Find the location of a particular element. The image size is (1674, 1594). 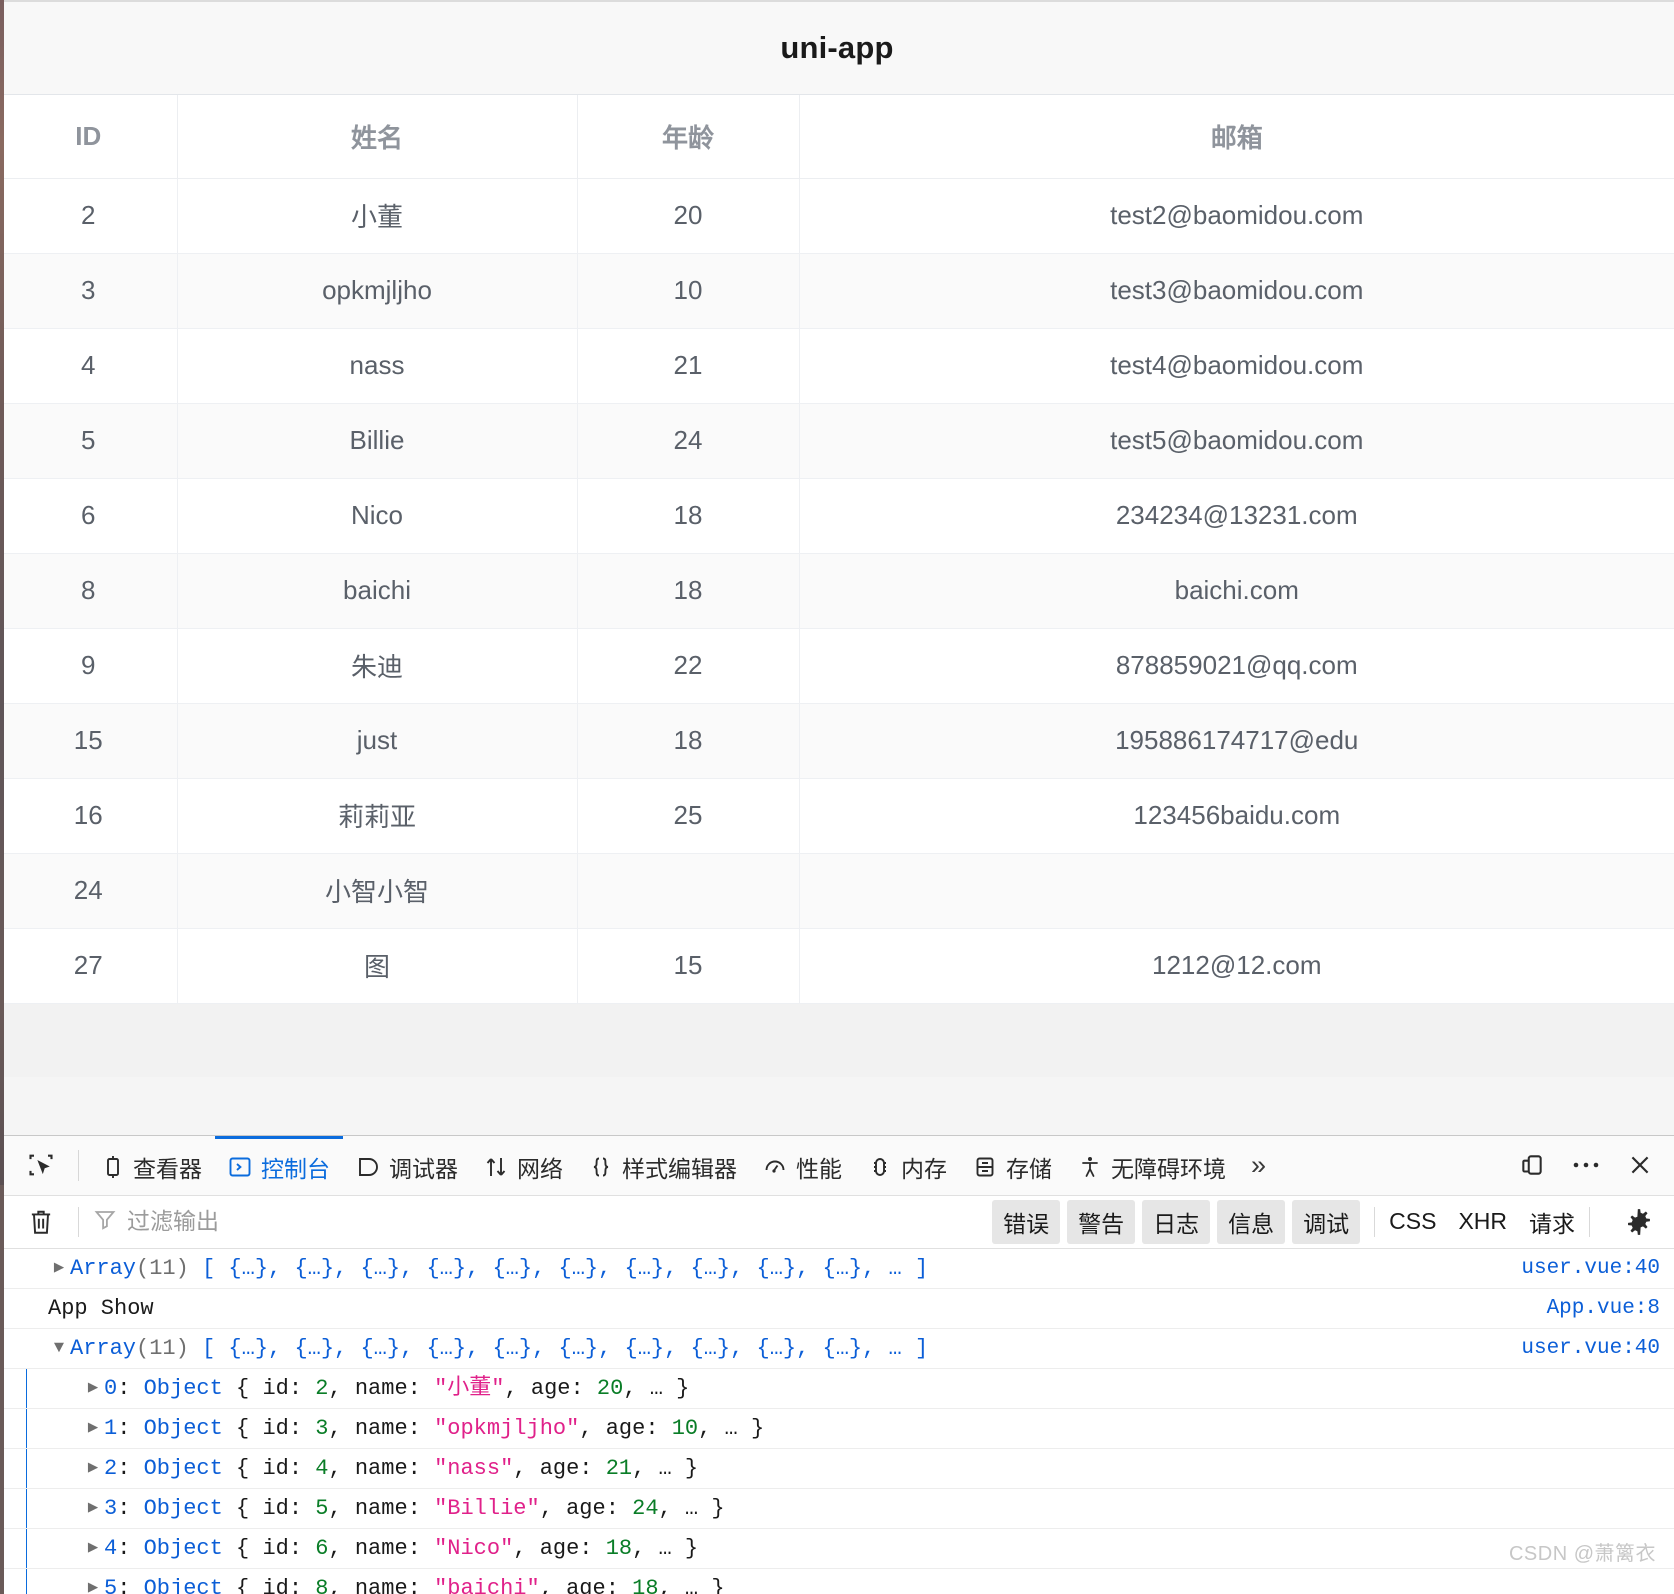

tab-debugger: 调试器 is located at coordinates (407, 1165).